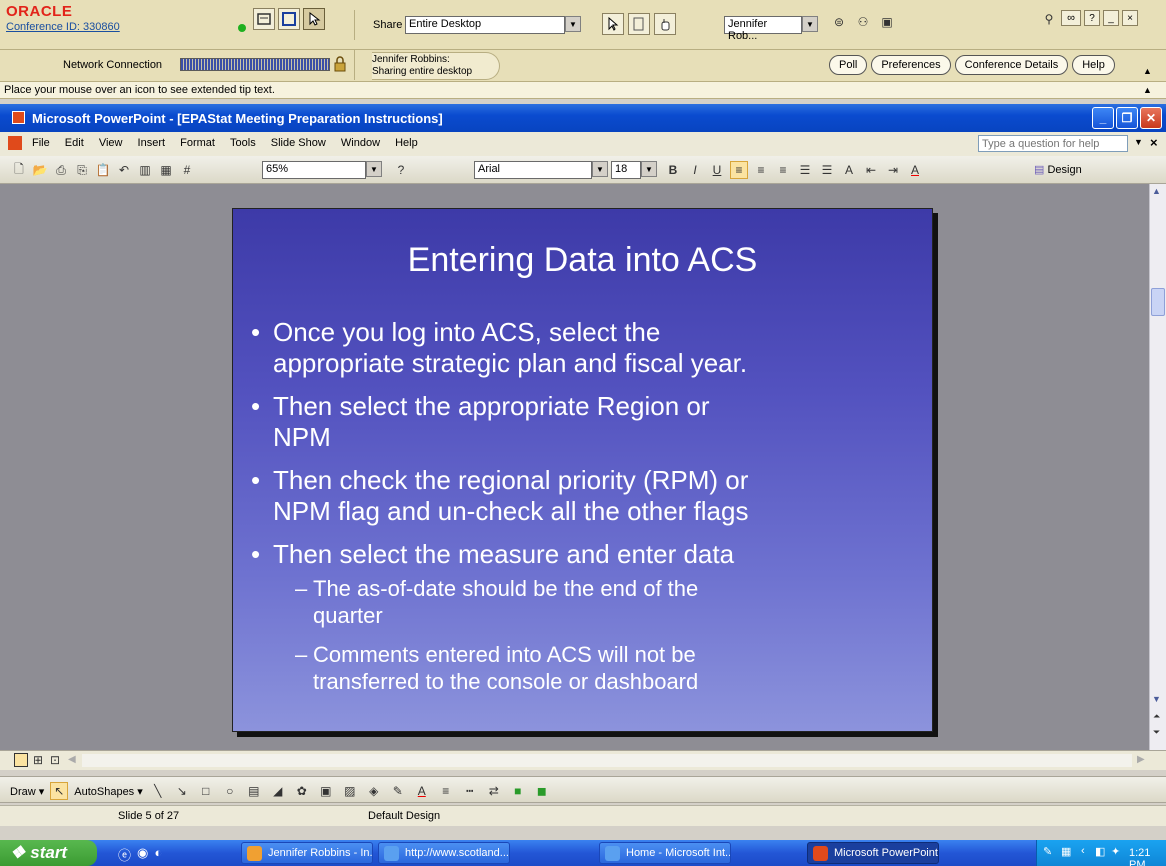 This screenshot has height=866, width=1166. Describe the element at coordinates (1141, 759) in the screenshot. I see `scroll-right-icon: ▶` at that location.